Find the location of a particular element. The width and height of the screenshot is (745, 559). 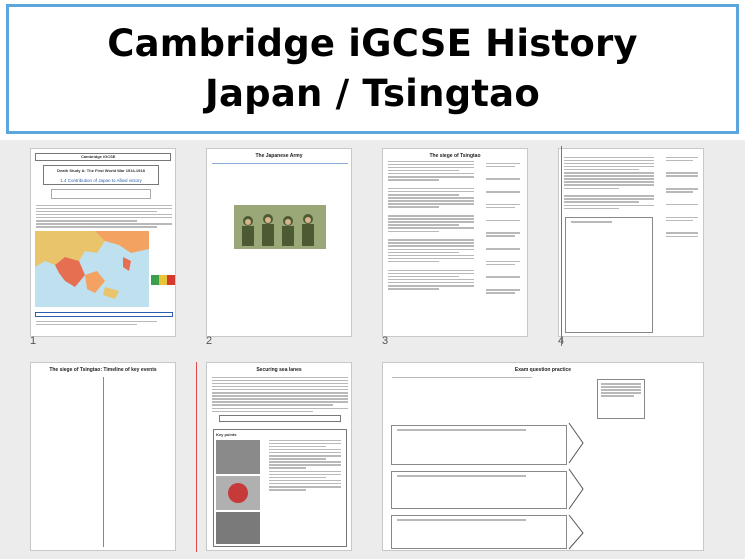

key-points-box: Key points is located at coordinates (280, 488).